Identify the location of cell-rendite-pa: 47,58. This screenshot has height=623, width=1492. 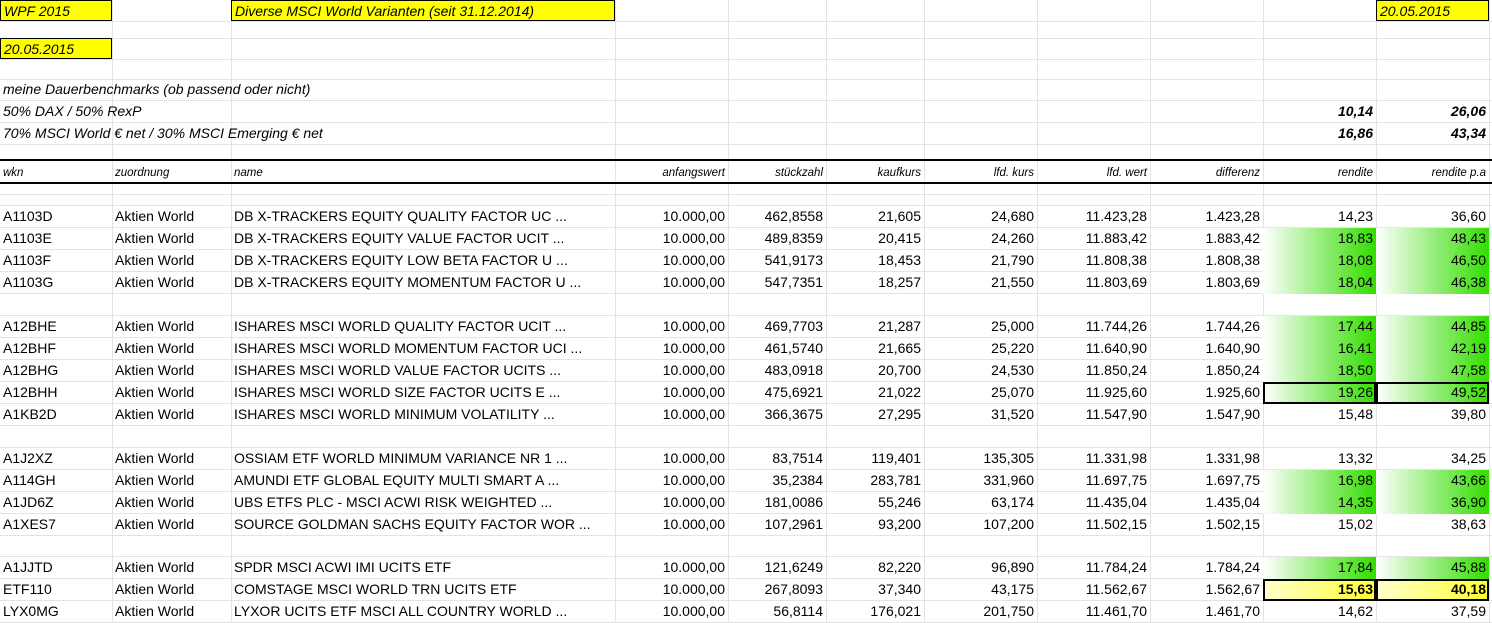
(1432, 371).